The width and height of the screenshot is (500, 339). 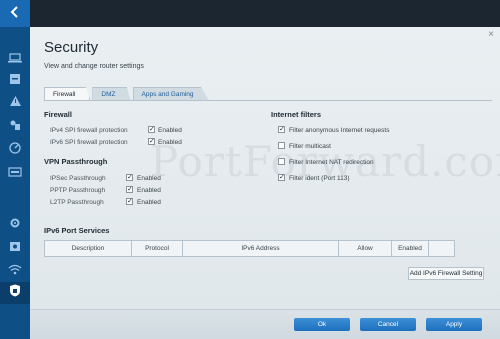 What do you see at coordinates (446, 273) in the screenshot?
I see `add-ipv6-firewall-setting-button: Add IPv6 Firewall Setting` at bounding box center [446, 273].